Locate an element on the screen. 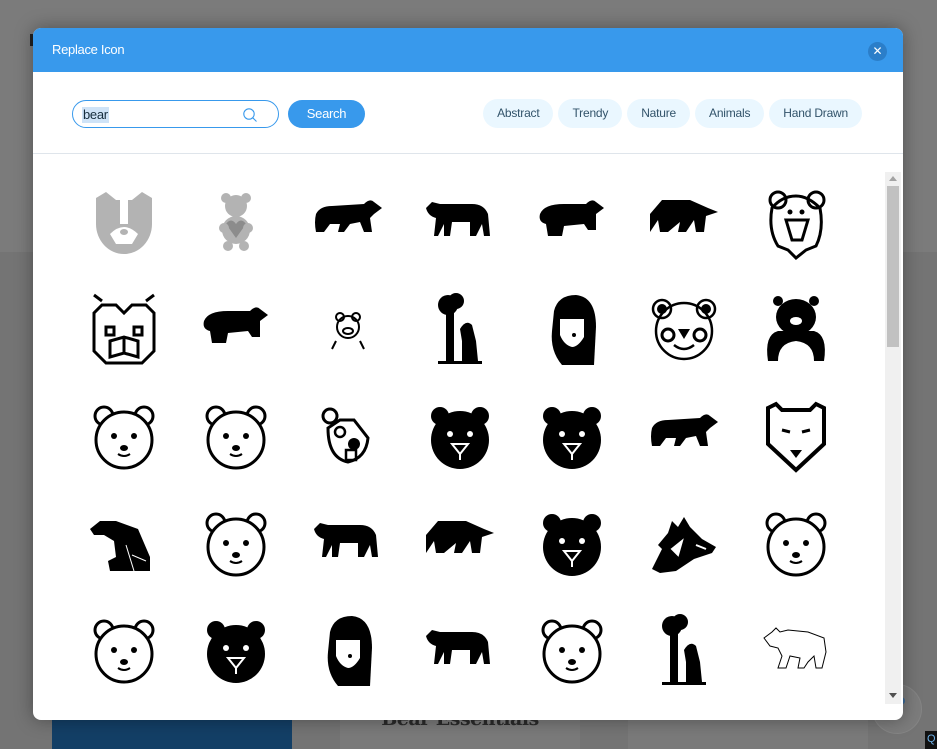 The height and width of the screenshot is (749, 937). serious-bear-face-icon is located at coordinates (572, 651).